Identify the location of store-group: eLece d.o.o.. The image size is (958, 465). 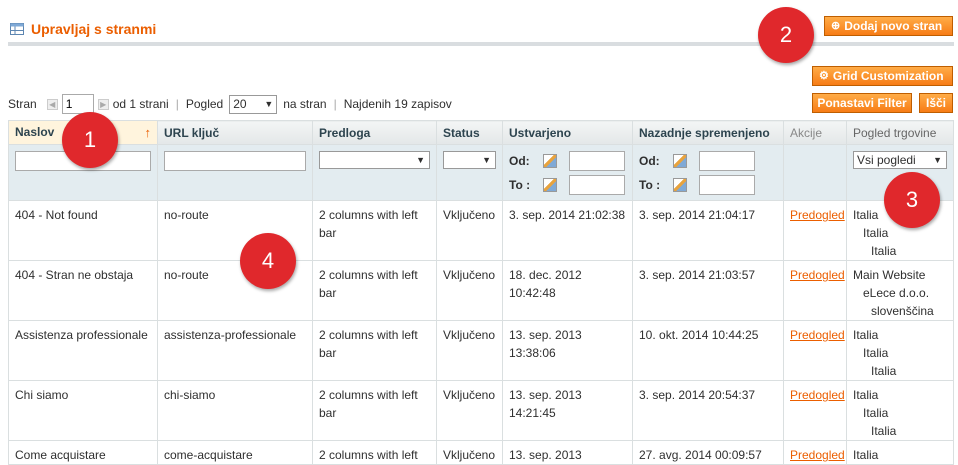
(896, 293).